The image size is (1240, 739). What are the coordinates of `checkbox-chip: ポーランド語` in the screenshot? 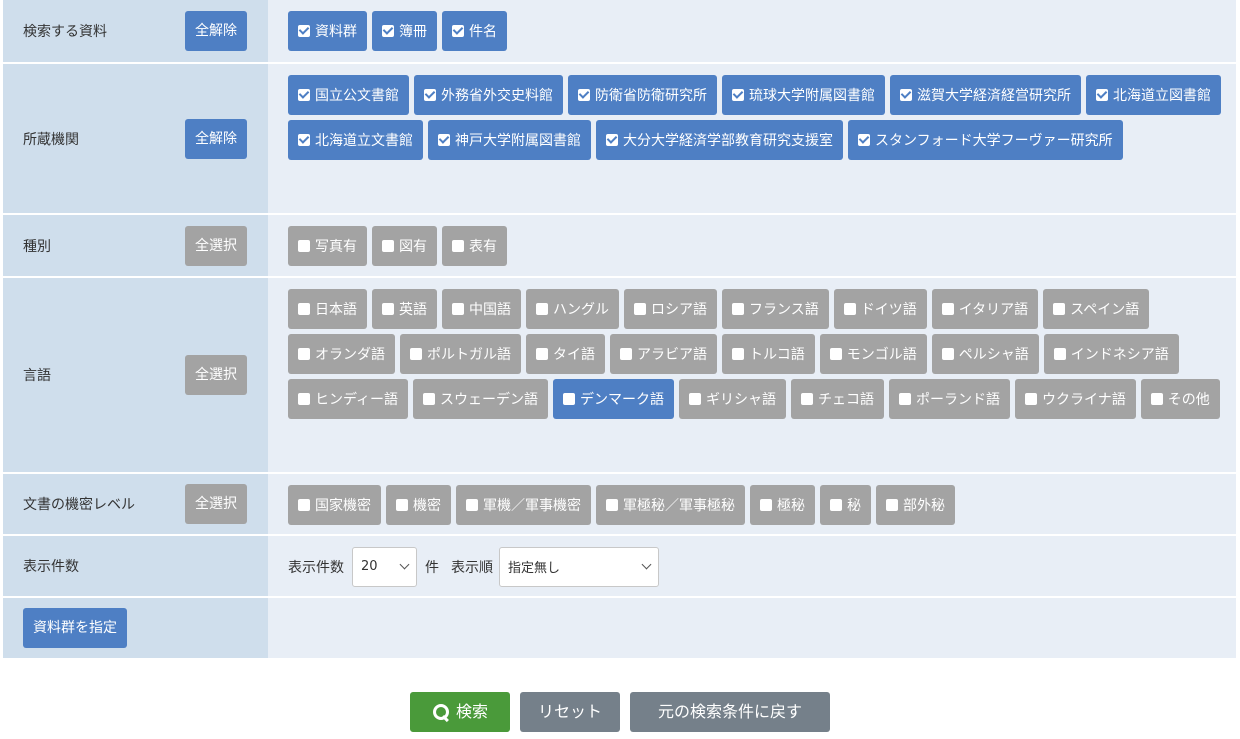 It's located at (950, 399).